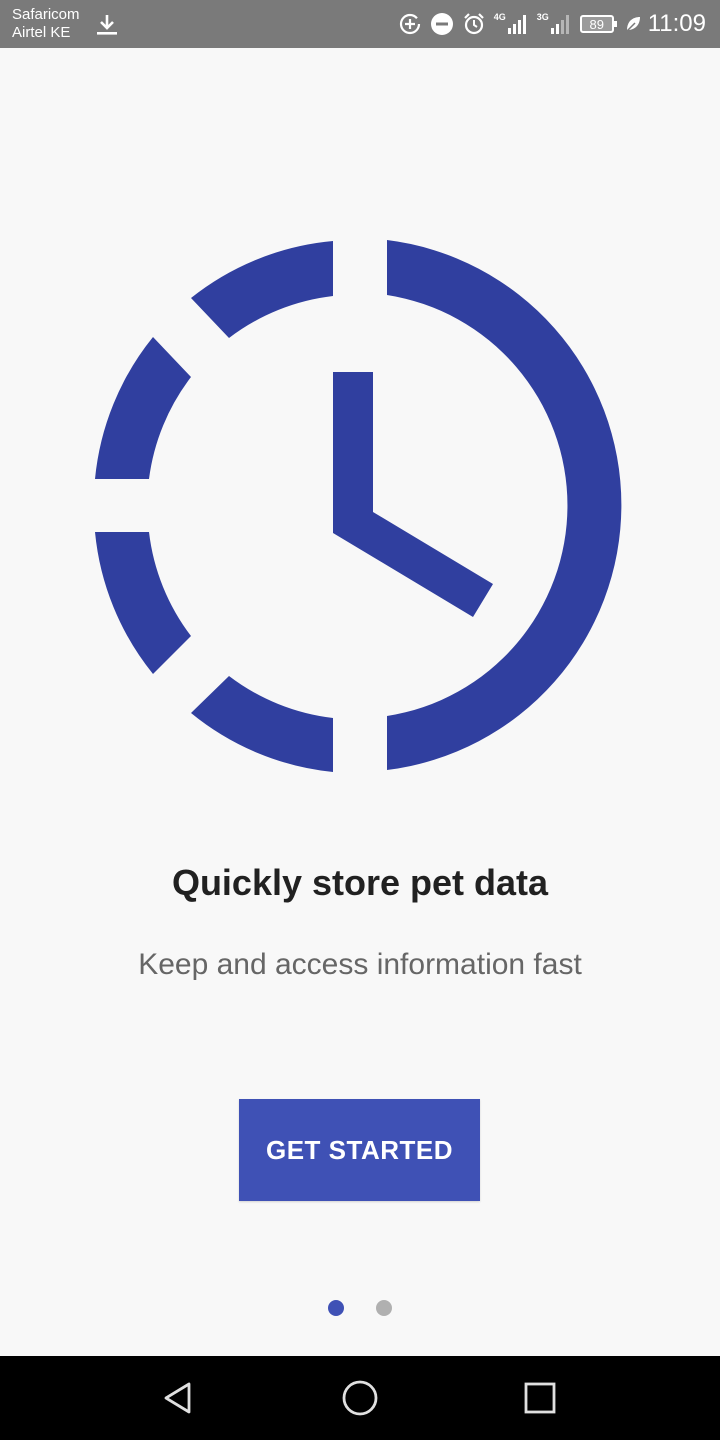 The width and height of the screenshot is (720, 1440). Describe the element at coordinates (413, 494) in the screenshot. I see `clock-hands` at that location.